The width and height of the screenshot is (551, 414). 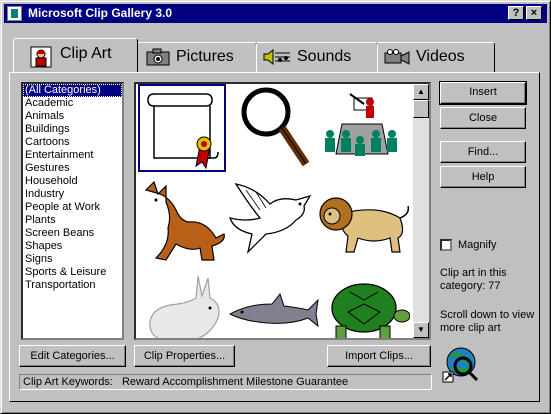 I want to click on scroll-thumb, so click(x=421, y=109).